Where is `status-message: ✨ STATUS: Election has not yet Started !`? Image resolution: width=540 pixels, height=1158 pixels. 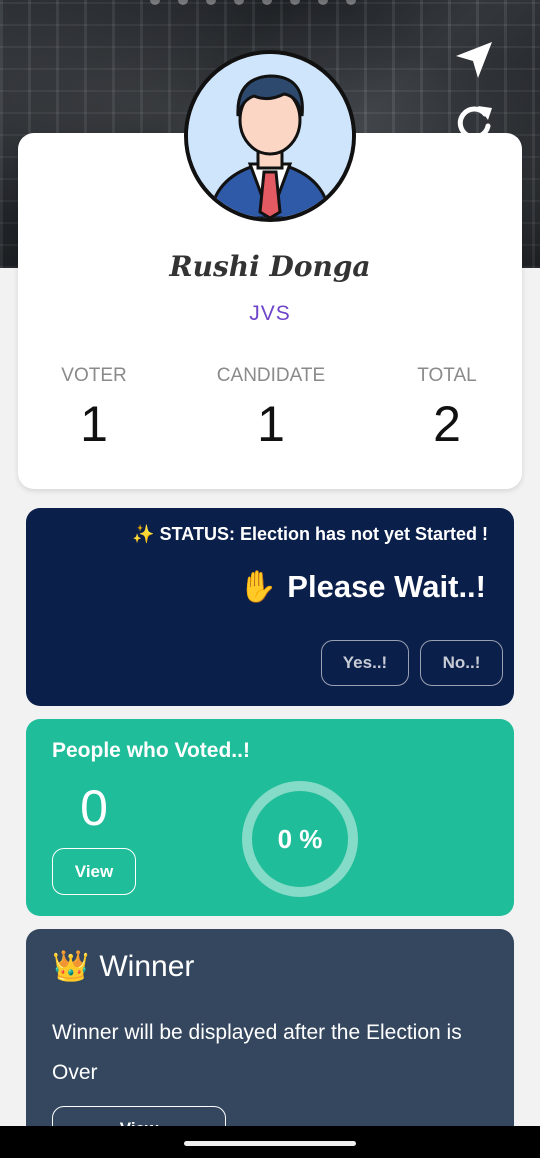
status-message: ✨ STATUS: Election has not yet Started ! is located at coordinates (310, 534).